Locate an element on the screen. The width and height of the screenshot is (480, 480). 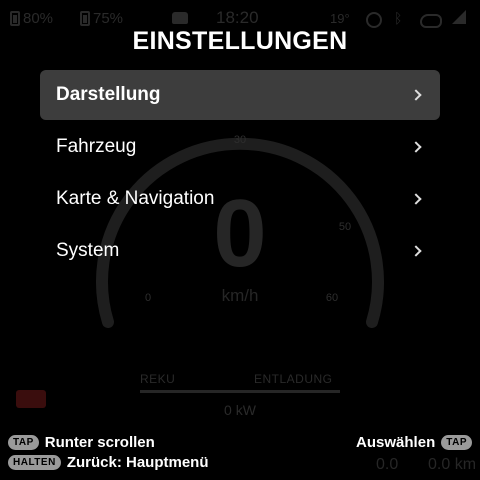
menu-item-label: Fahrzeug is located at coordinates (96, 146).